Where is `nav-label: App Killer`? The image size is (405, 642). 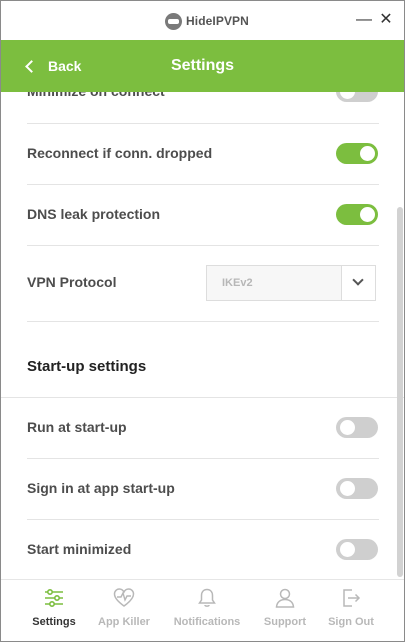
nav-label: App Killer is located at coordinates (124, 622).